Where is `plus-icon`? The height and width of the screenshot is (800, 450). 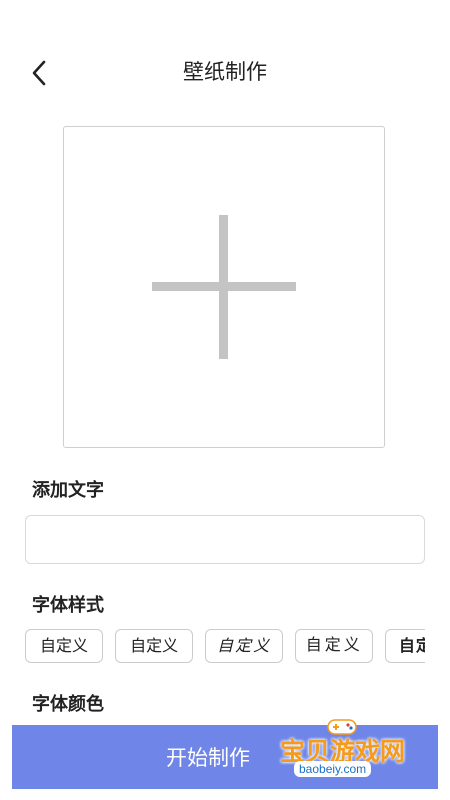
plus-icon is located at coordinates (224, 287).